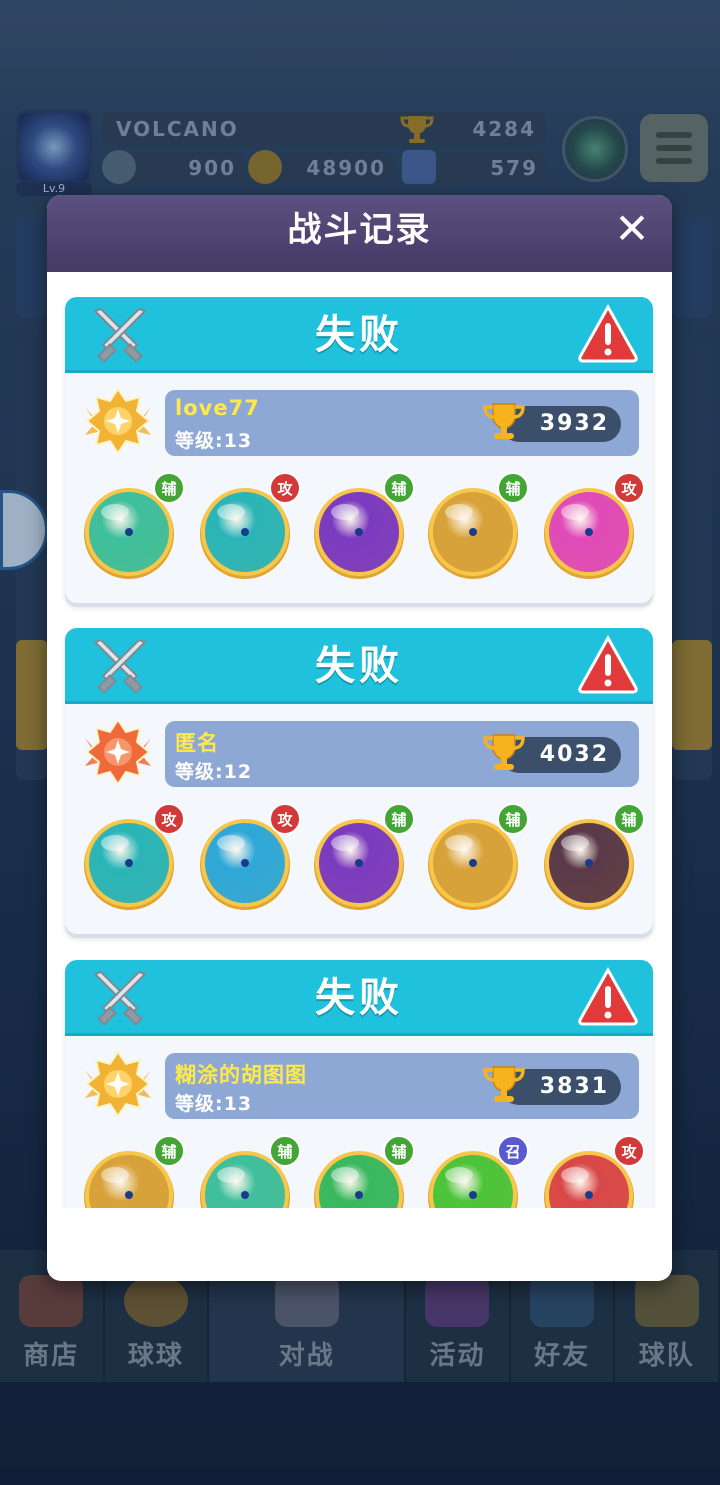  I want to click on close-icon: ✕, so click(632, 229).